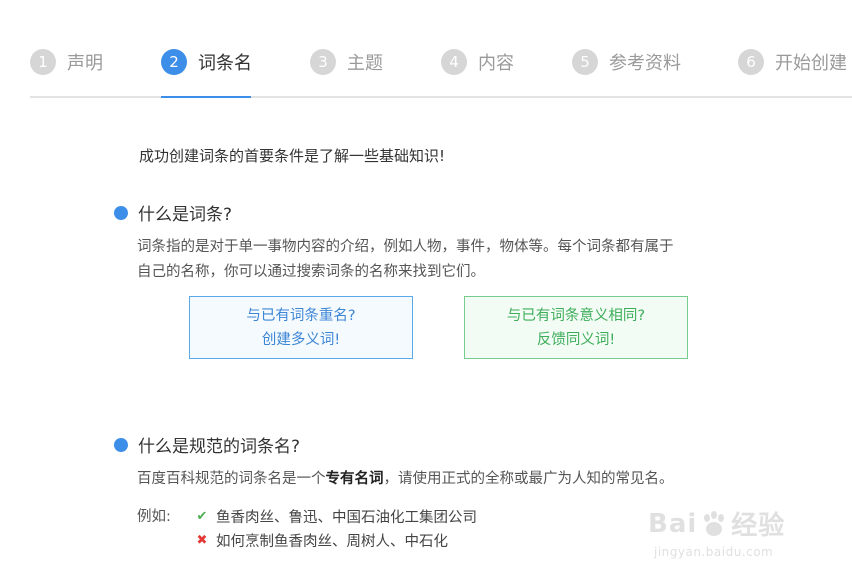 The height and width of the screenshot is (588, 852). Describe the element at coordinates (405, 247) in the screenshot. I see `entry-definition-line: 词条指的是对于单一事物内容的介绍，例如人物，事件，物体等。每个词条都有属于` at that location.